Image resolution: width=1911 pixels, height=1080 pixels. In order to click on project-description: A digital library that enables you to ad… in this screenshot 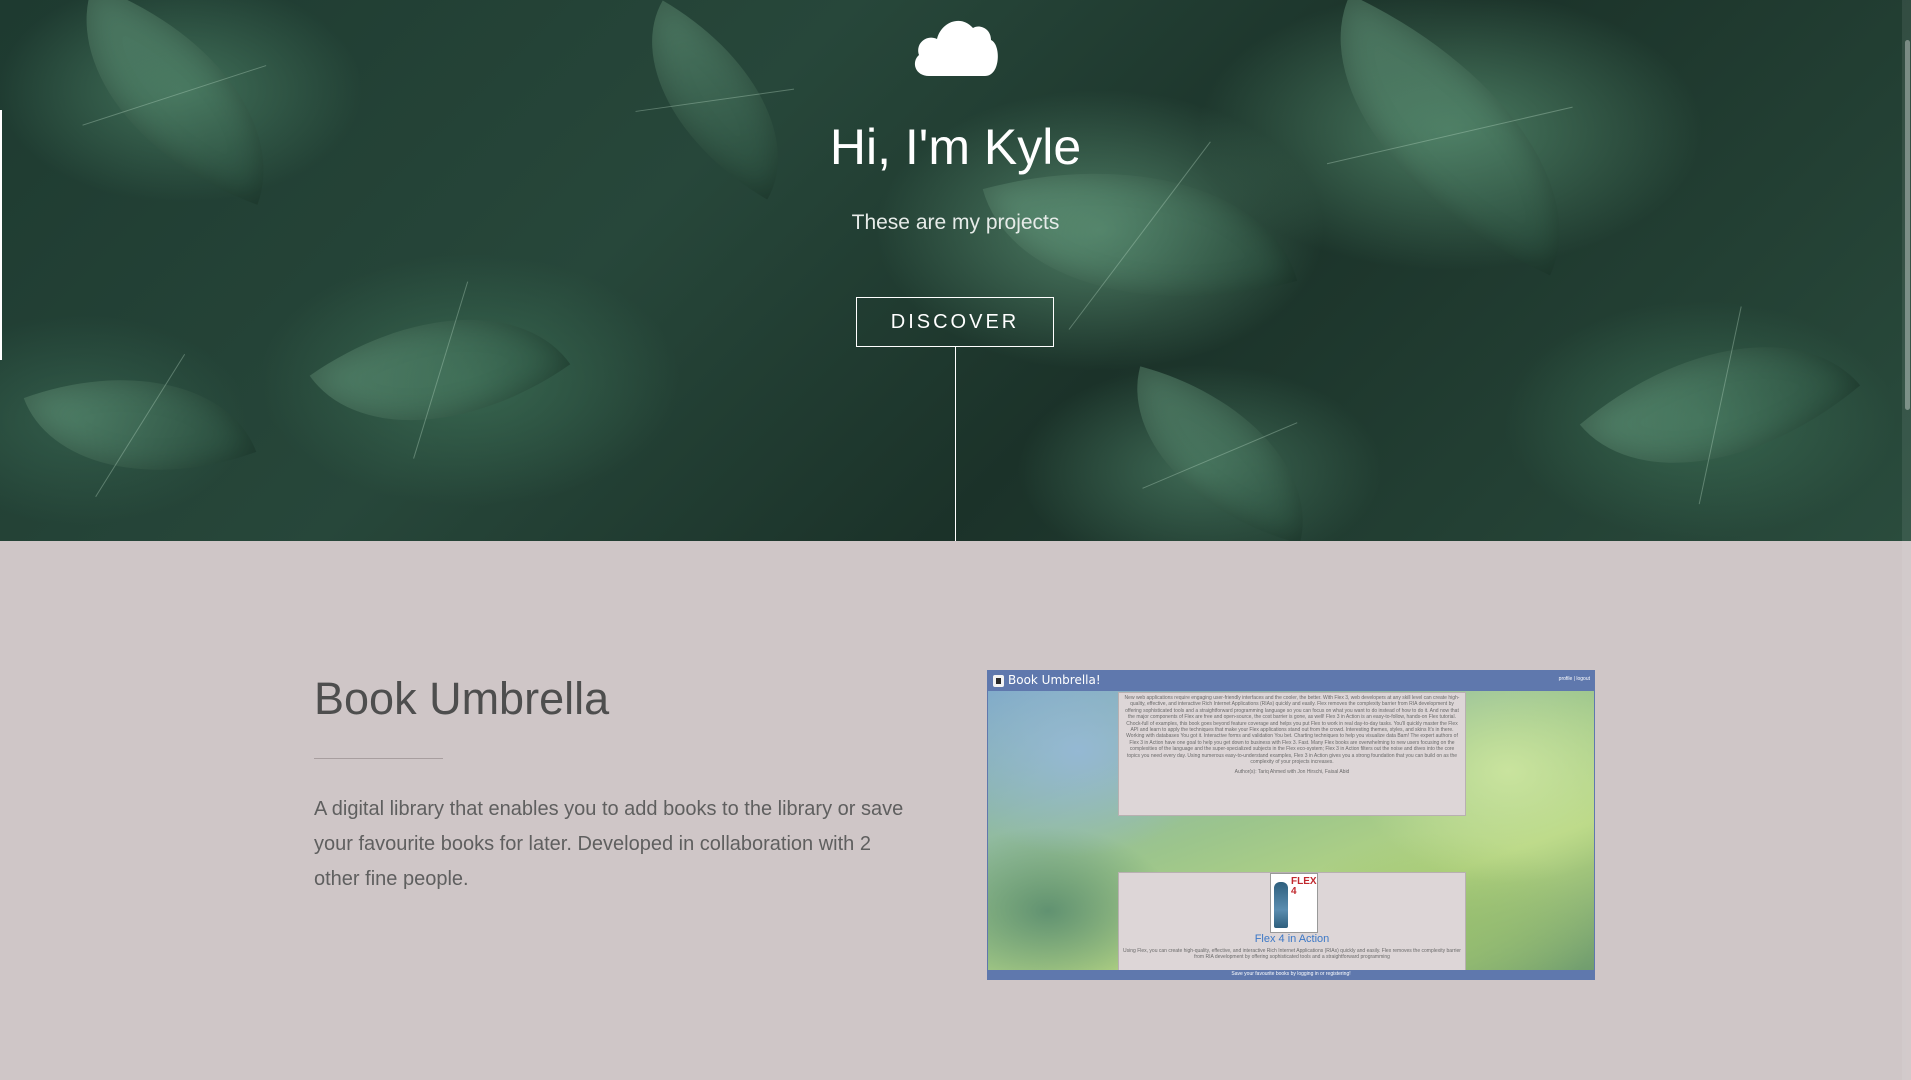, I will do `click(609, 844)`.